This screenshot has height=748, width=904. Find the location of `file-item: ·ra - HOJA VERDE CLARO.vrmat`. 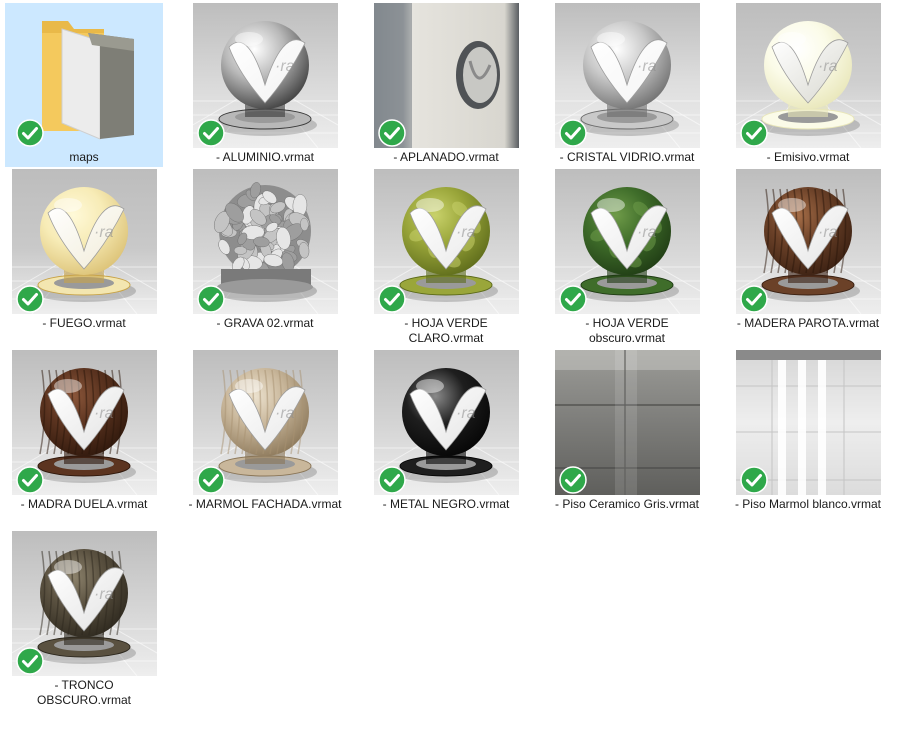

file-item: ·ra - HOJA VERDE CLARO.vrmat is located at coordinates (446, 257).